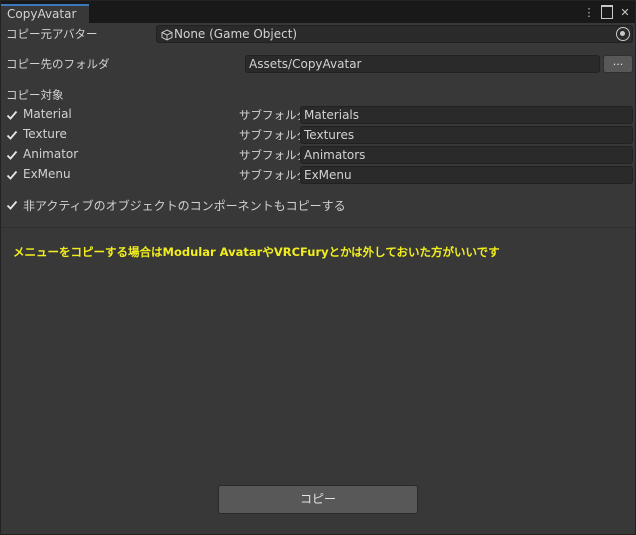  What do you see at coordinates (318, 95) in the screenshot?
I see `copy-targets-header-row: コピー対象` at bounding box center [318, 95].